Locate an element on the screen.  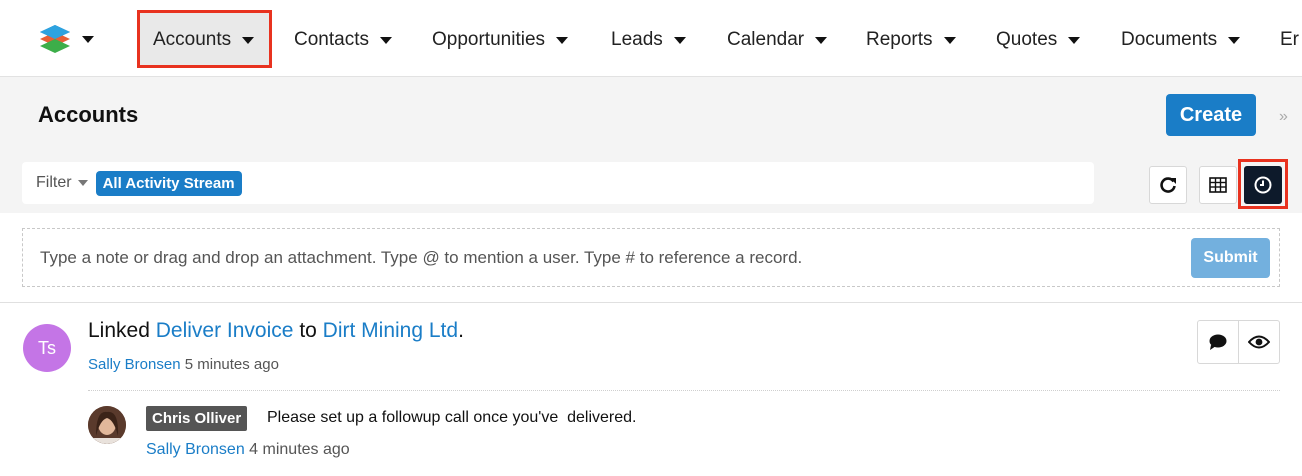
filter-pill: All Activity Stream is located at coordinates (168, 183).